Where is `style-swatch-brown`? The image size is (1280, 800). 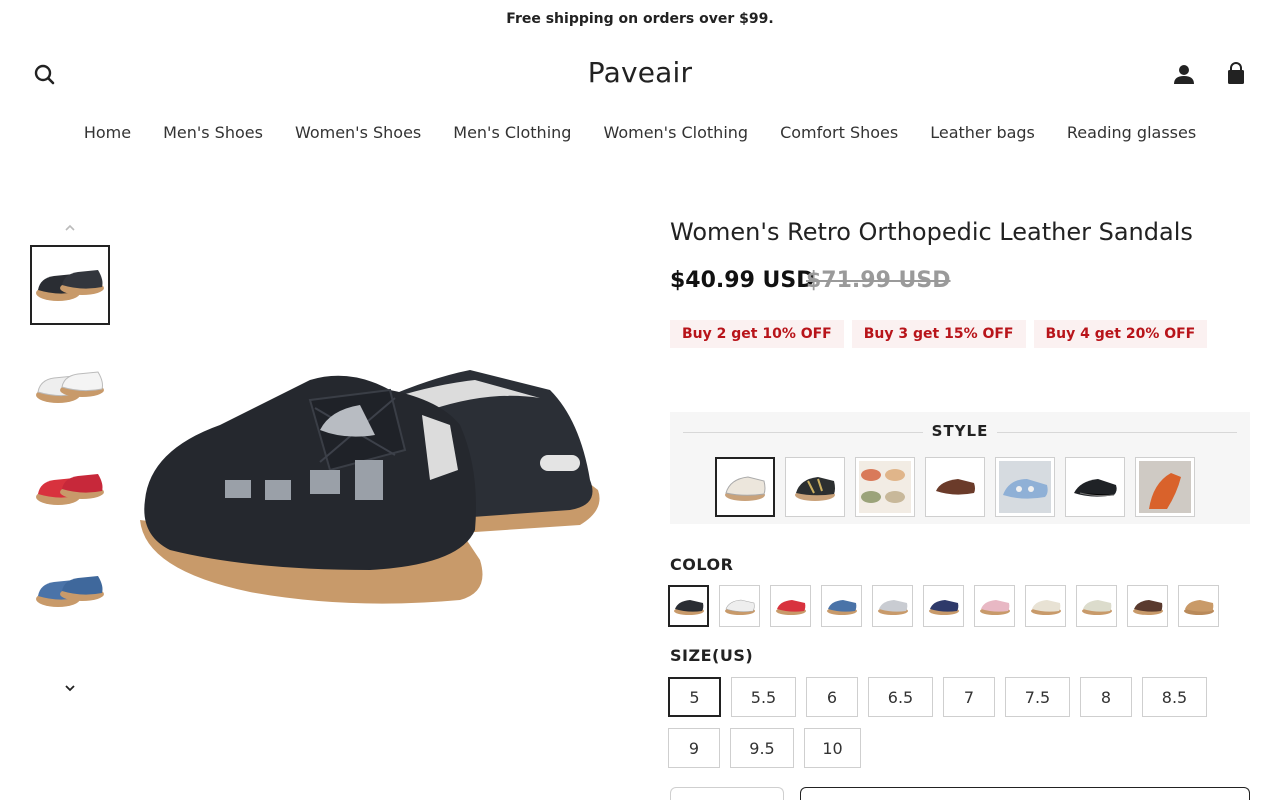 style-swatch-brown is located at coordinates (955, 487).